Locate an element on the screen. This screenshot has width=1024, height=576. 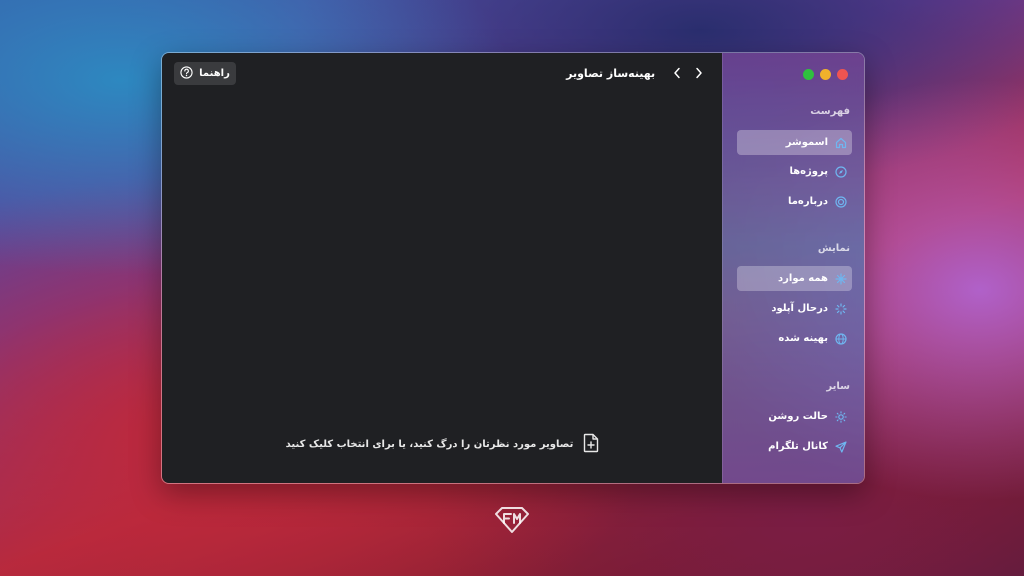
sidebar-item-all: همه موارد is located at coordinates (794, 278).